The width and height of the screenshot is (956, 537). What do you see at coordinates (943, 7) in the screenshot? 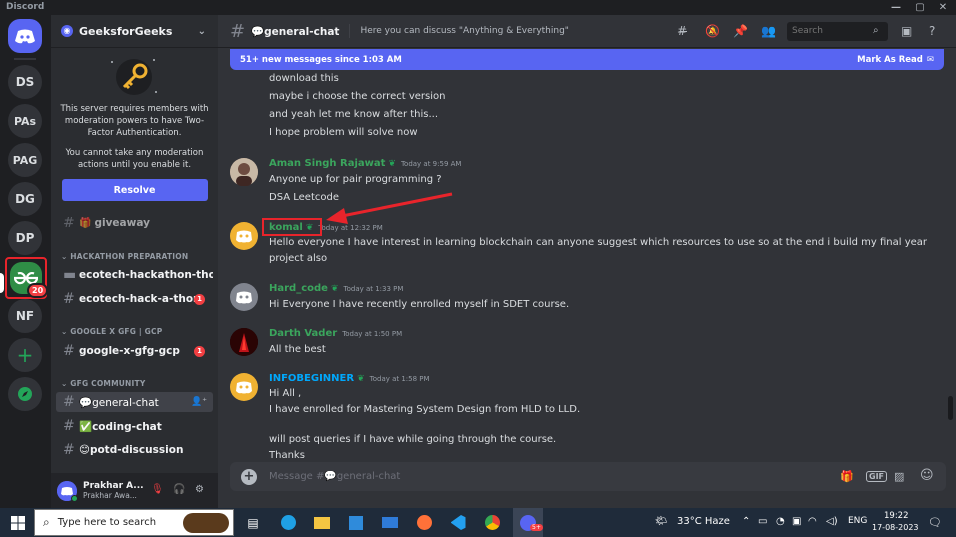
I see `close-button: ✕` at bounding box center [943, 7].